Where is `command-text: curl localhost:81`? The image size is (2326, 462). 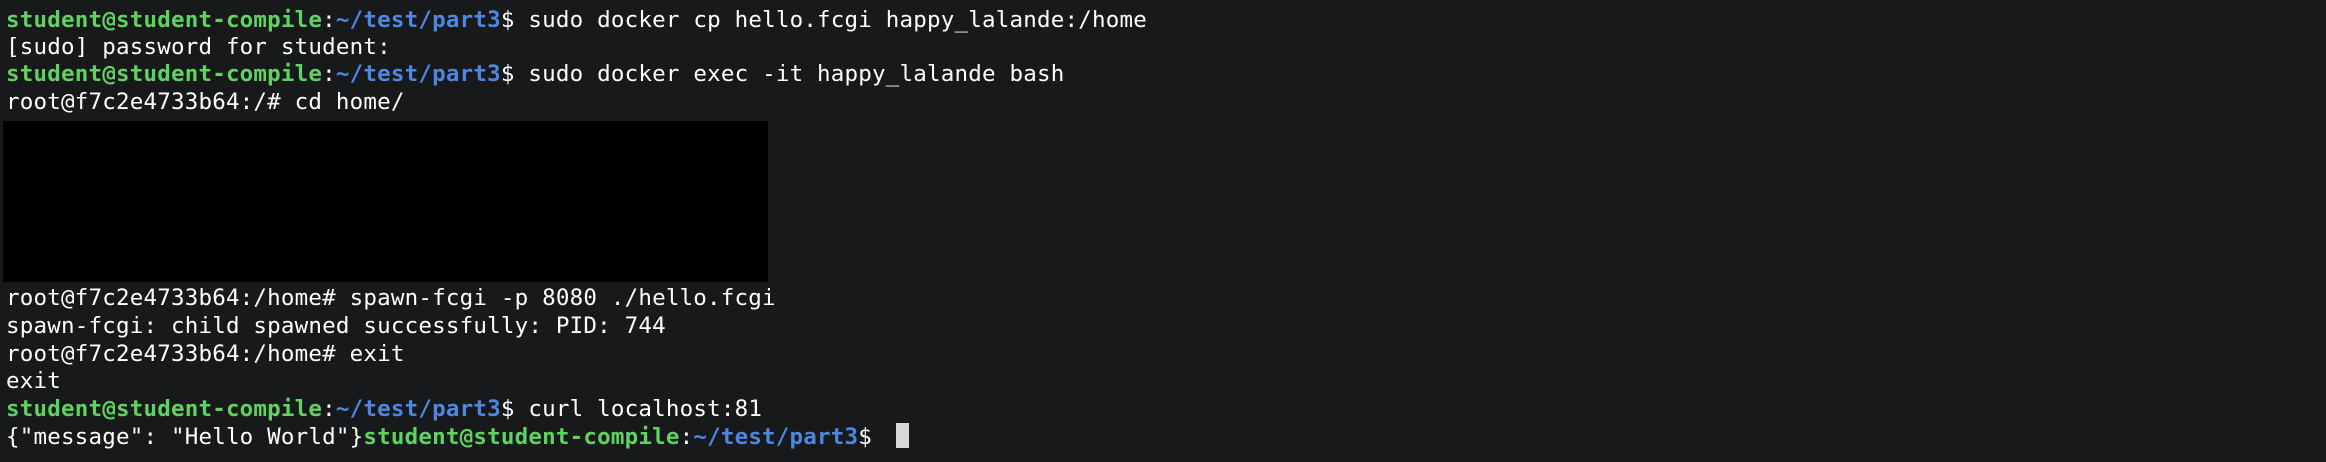
command-text: curl localhost:81 is located at coordinates (645, 409).